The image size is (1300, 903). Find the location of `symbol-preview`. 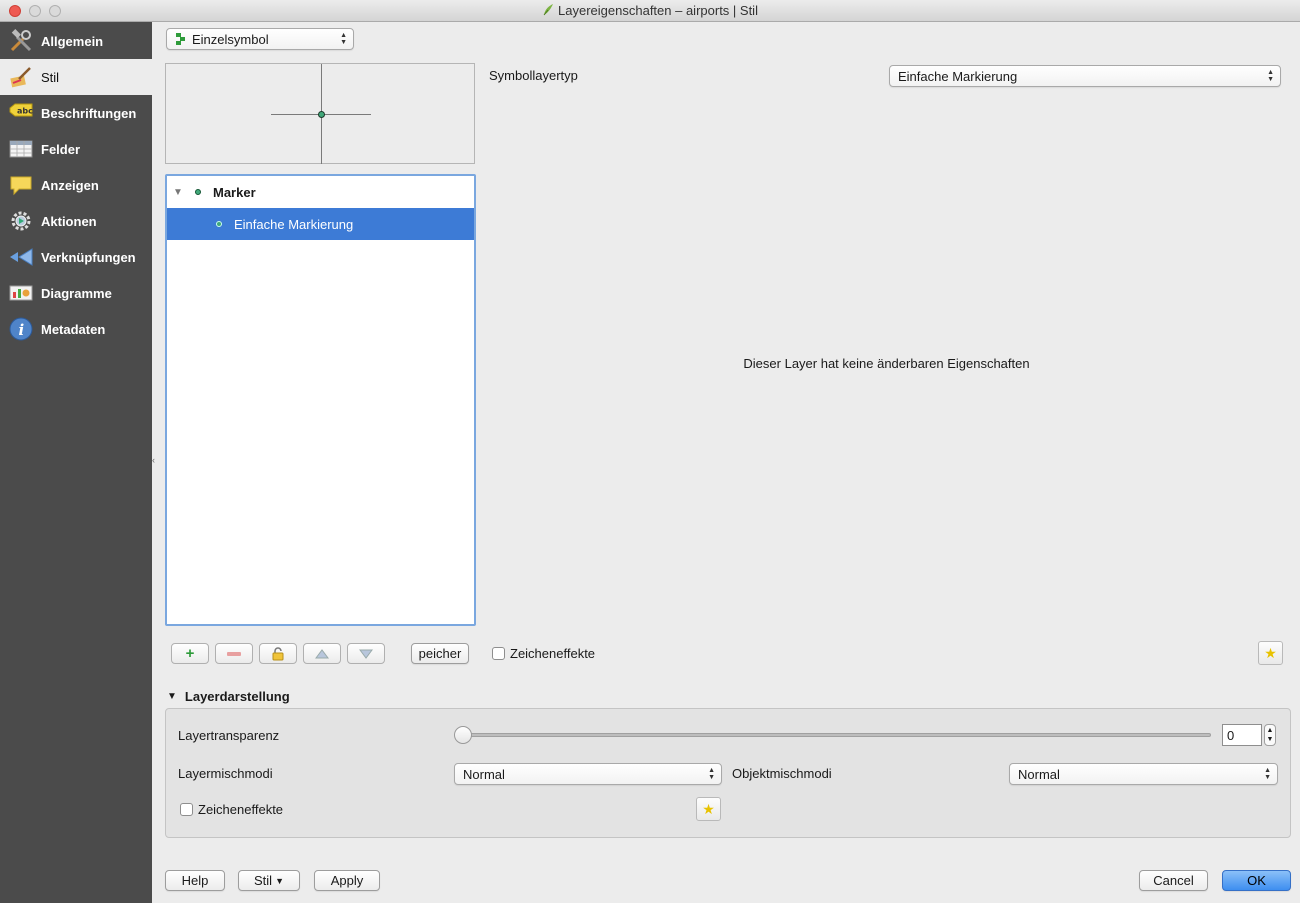

symbol-preview is located at coordinates (320, 113).